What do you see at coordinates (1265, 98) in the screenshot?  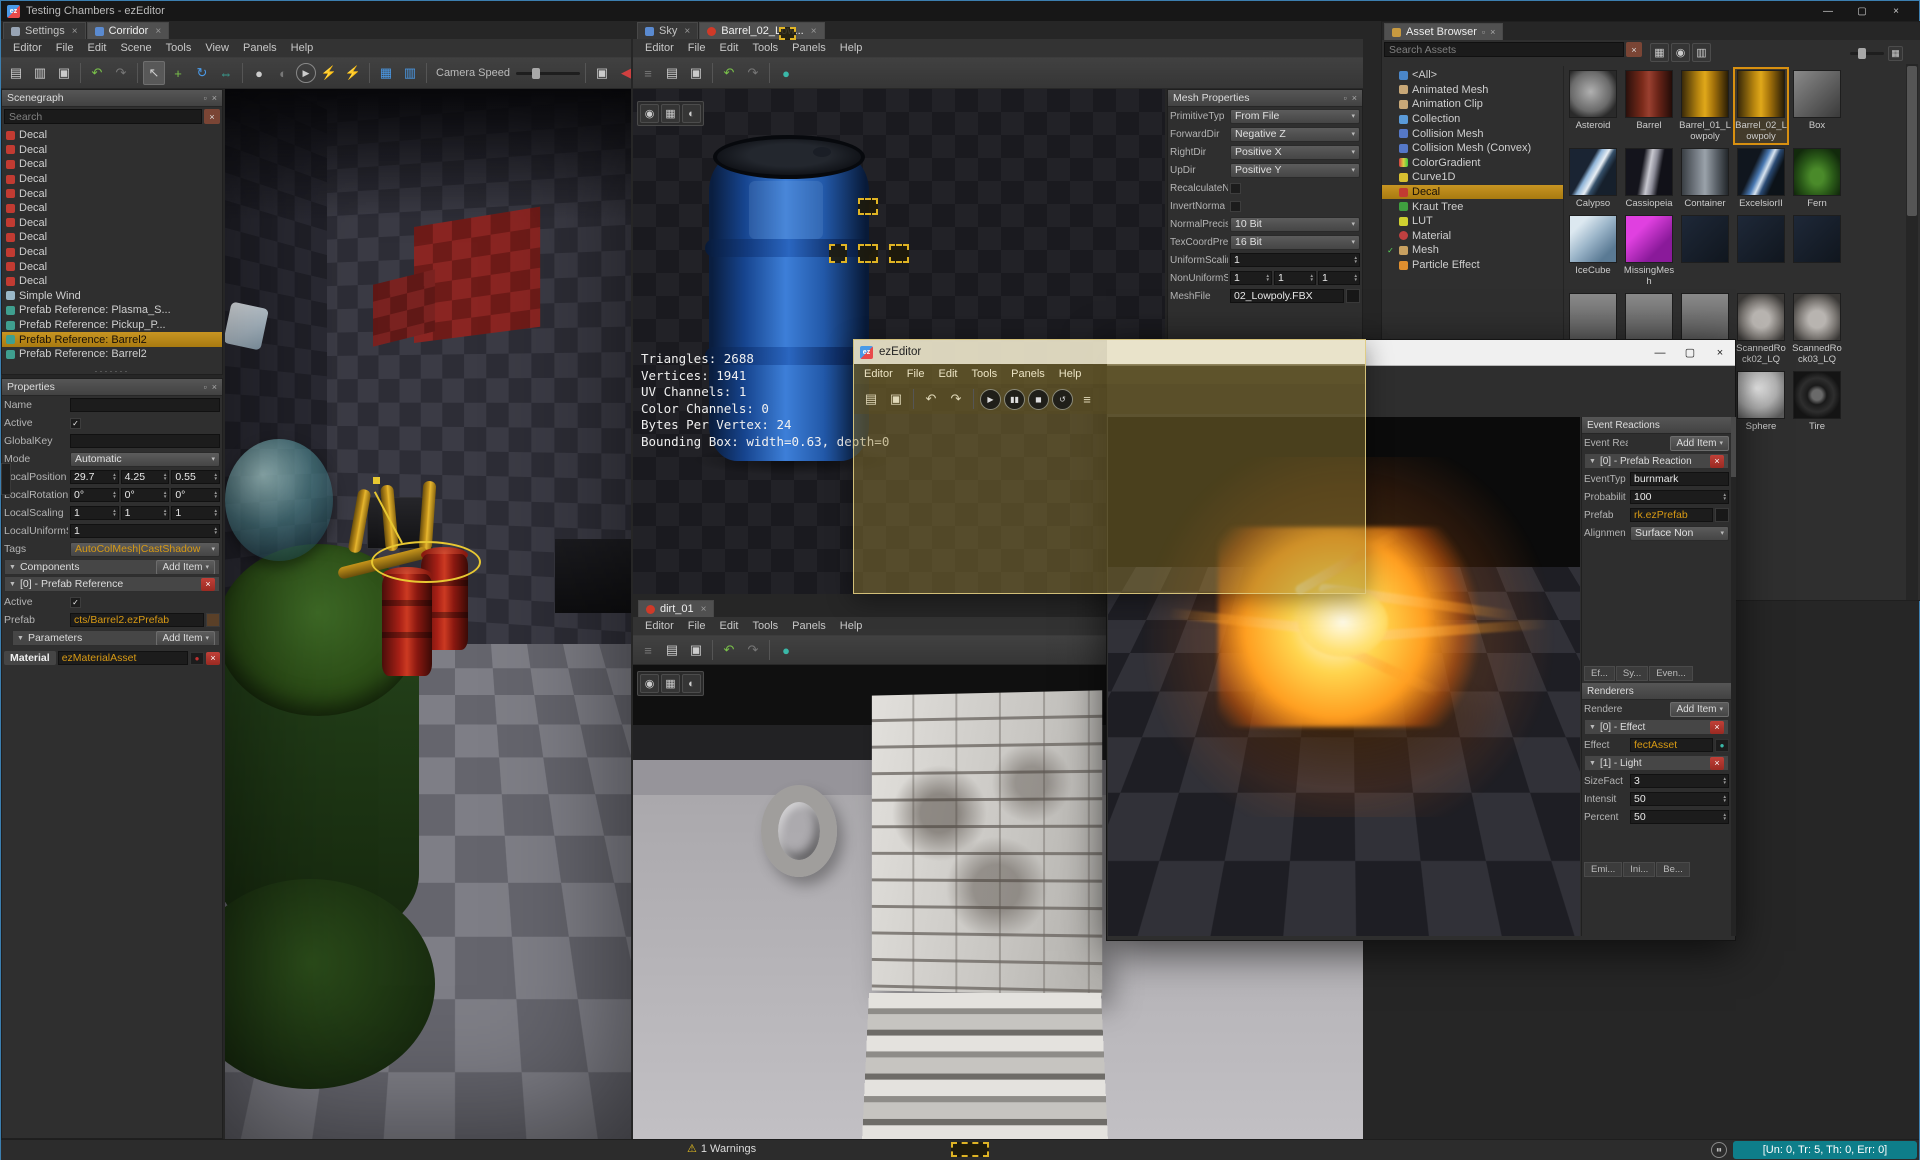 I see `mesh-properties-header: Mesh Properties` at bounding box center [1265, 98].